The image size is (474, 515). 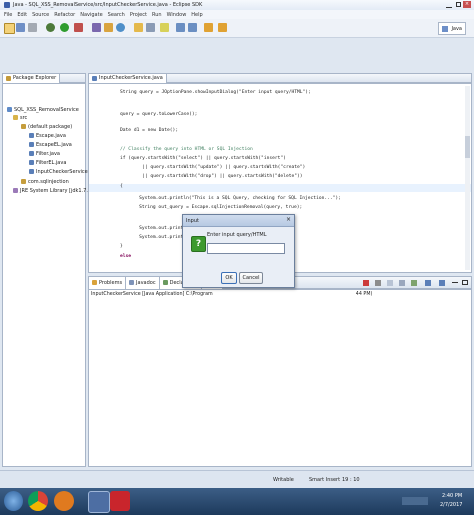 I want to click on tab-label: InputCheckerService.java, so click(x=131, y=78).